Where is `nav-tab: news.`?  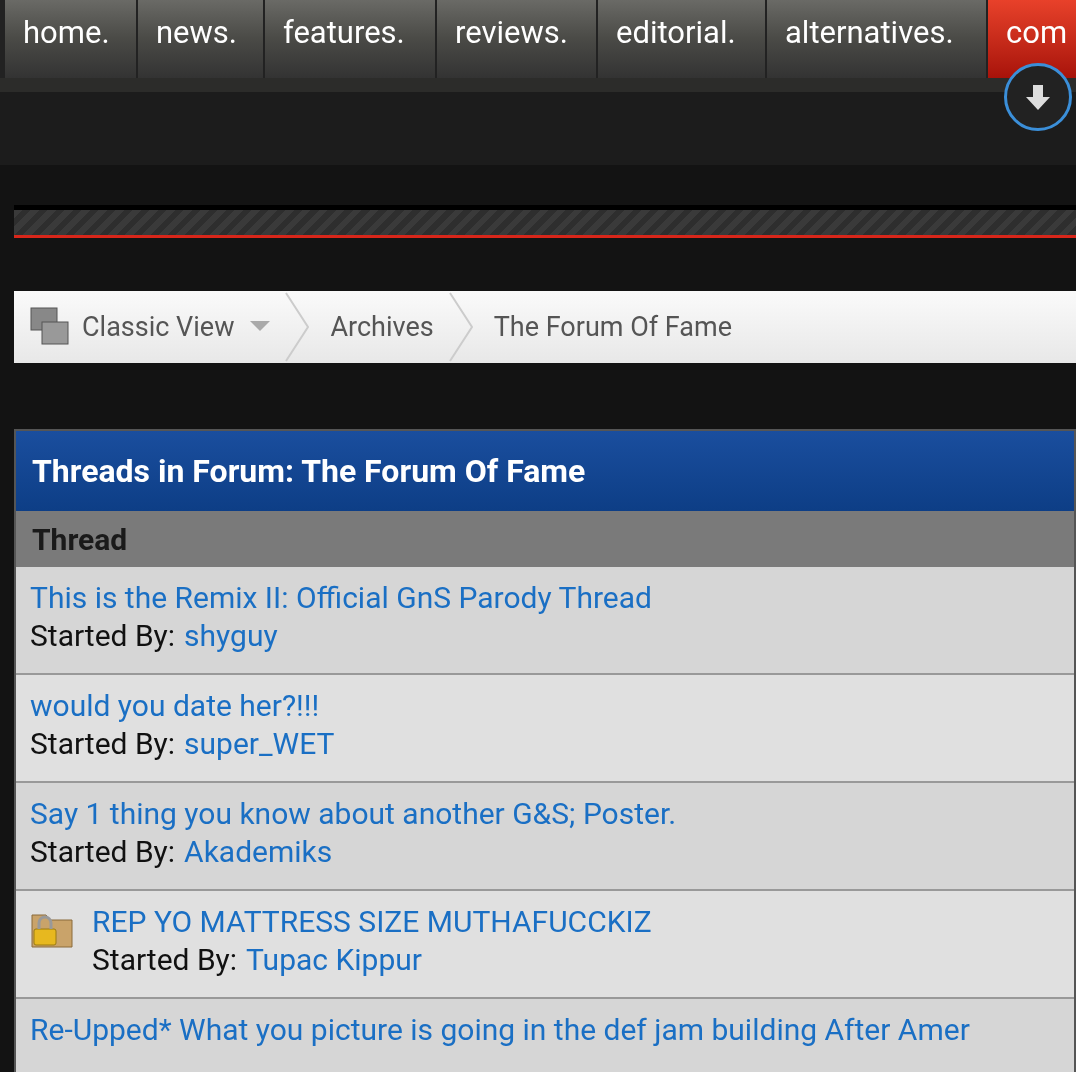 nav-tab: news. is located at coordinates (200, 39).